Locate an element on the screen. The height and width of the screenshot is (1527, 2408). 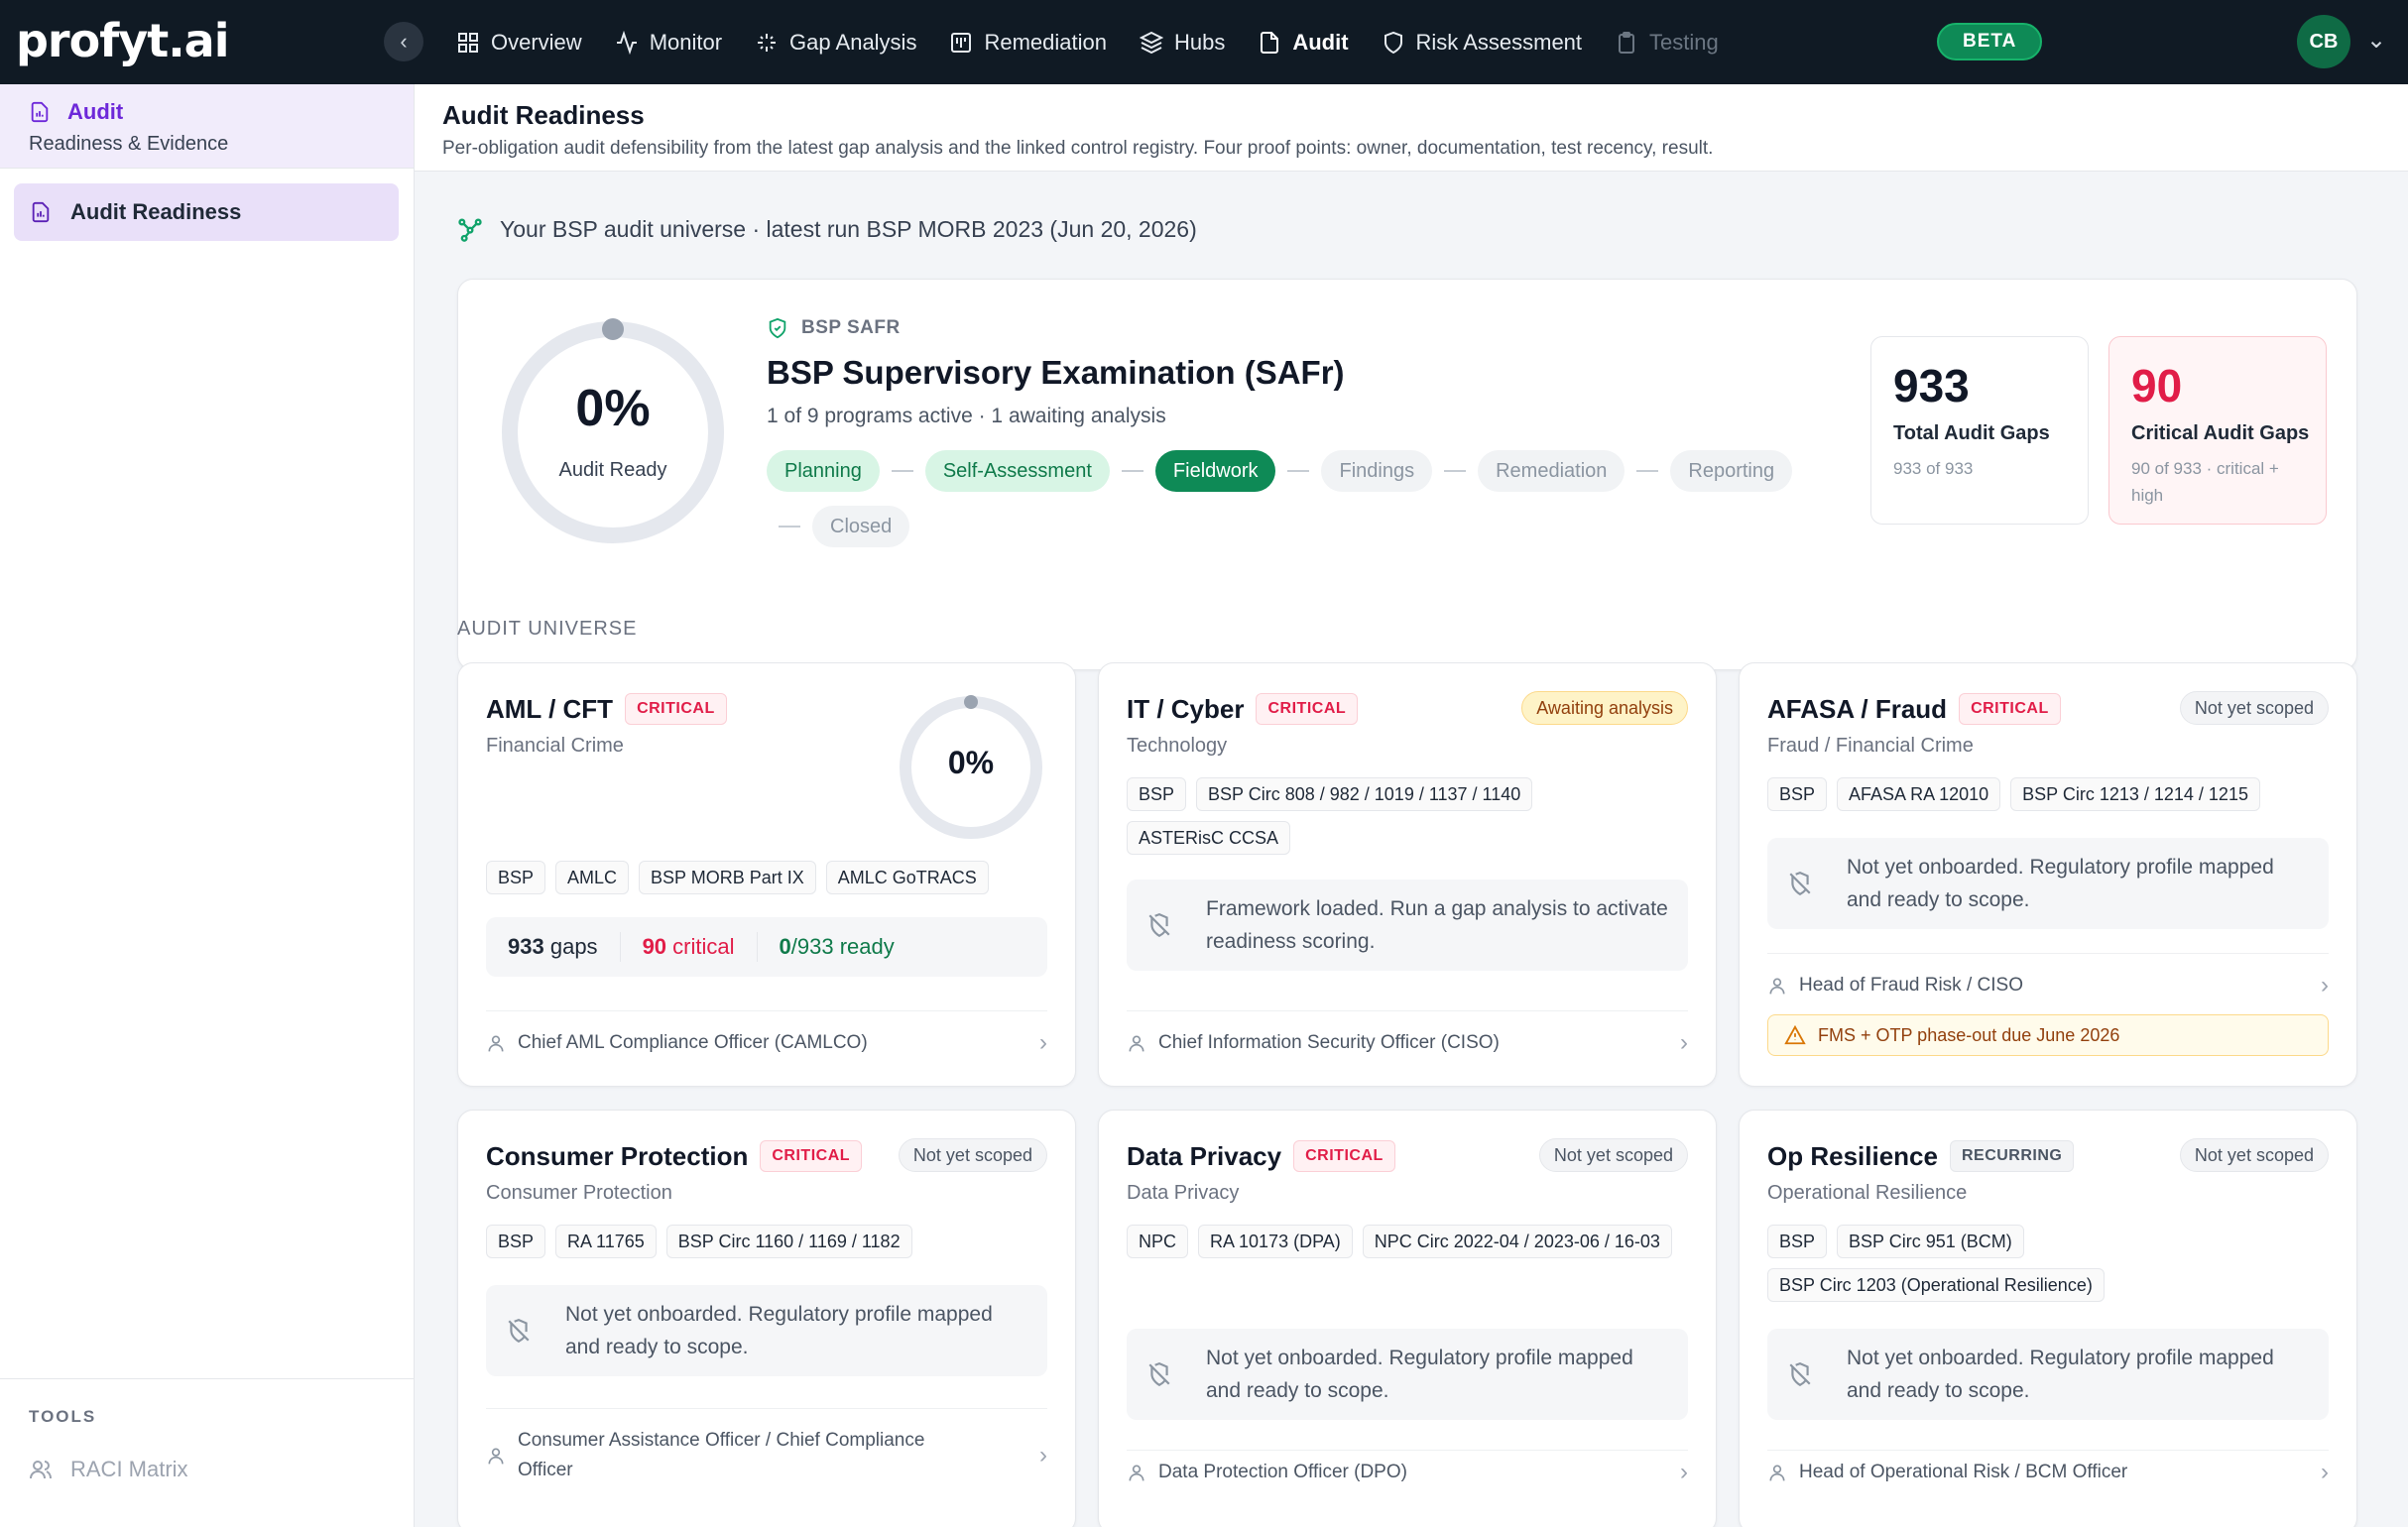
program-tag: BSP SAFR is located at coordinates (834, 328).